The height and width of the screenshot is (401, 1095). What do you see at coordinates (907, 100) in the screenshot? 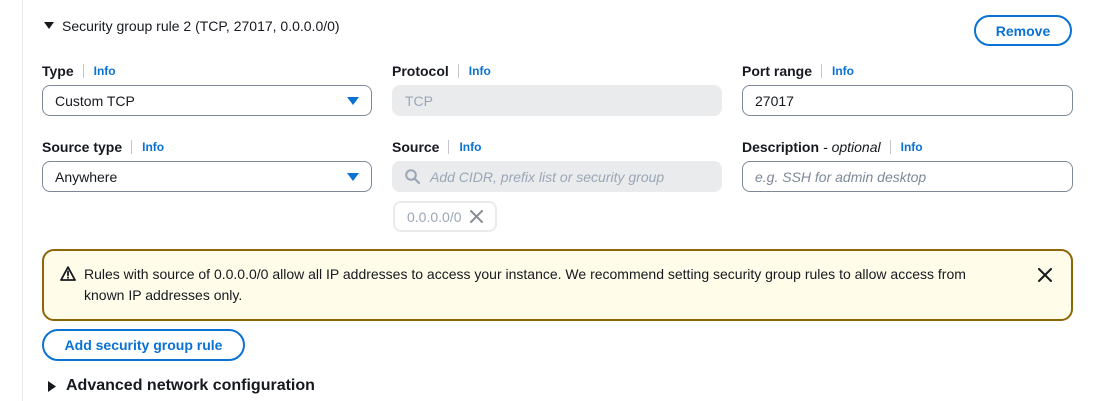
I see `port-range-input: 27017` at bounding box center [907, 100].